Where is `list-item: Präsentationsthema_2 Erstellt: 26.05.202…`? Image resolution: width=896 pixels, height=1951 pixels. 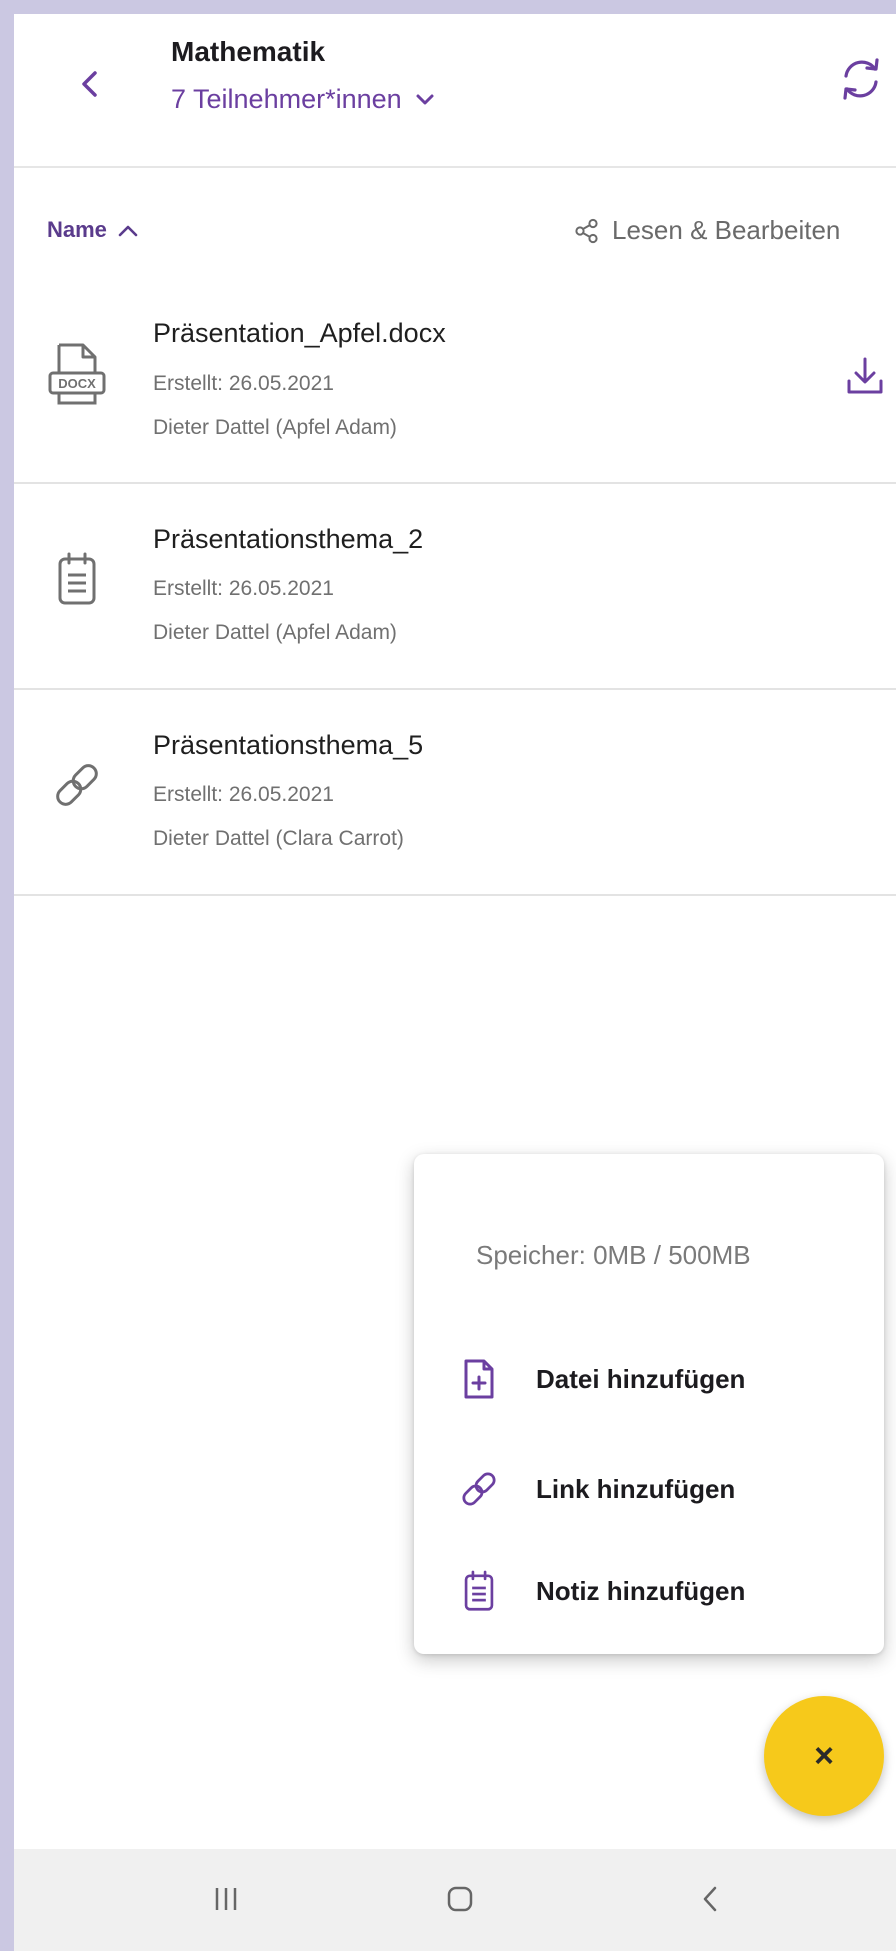
list-item: Präsentationsthema_2 Erstellt: 26.05.202… is located at coordinates (455, 586).